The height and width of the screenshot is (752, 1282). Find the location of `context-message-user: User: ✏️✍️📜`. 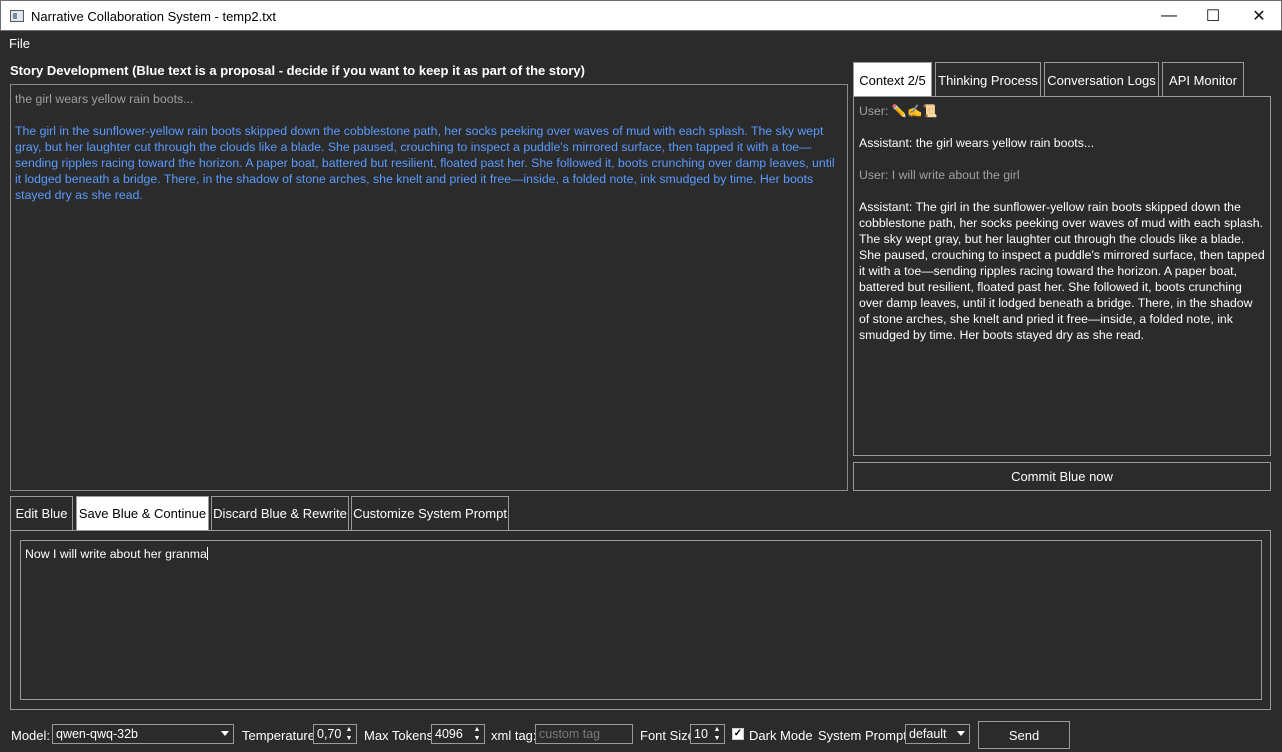

context-message-user: User: ✏️✍️📜 is located at coordinates (898, 111).